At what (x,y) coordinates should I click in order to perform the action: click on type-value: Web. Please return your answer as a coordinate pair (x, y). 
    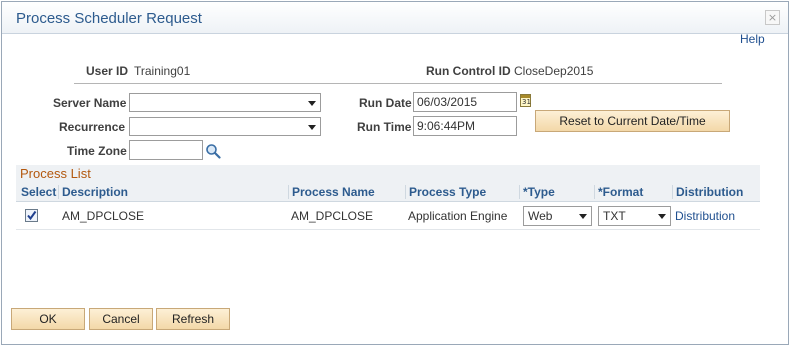
    Looking at the image, I should click on (540, 216).